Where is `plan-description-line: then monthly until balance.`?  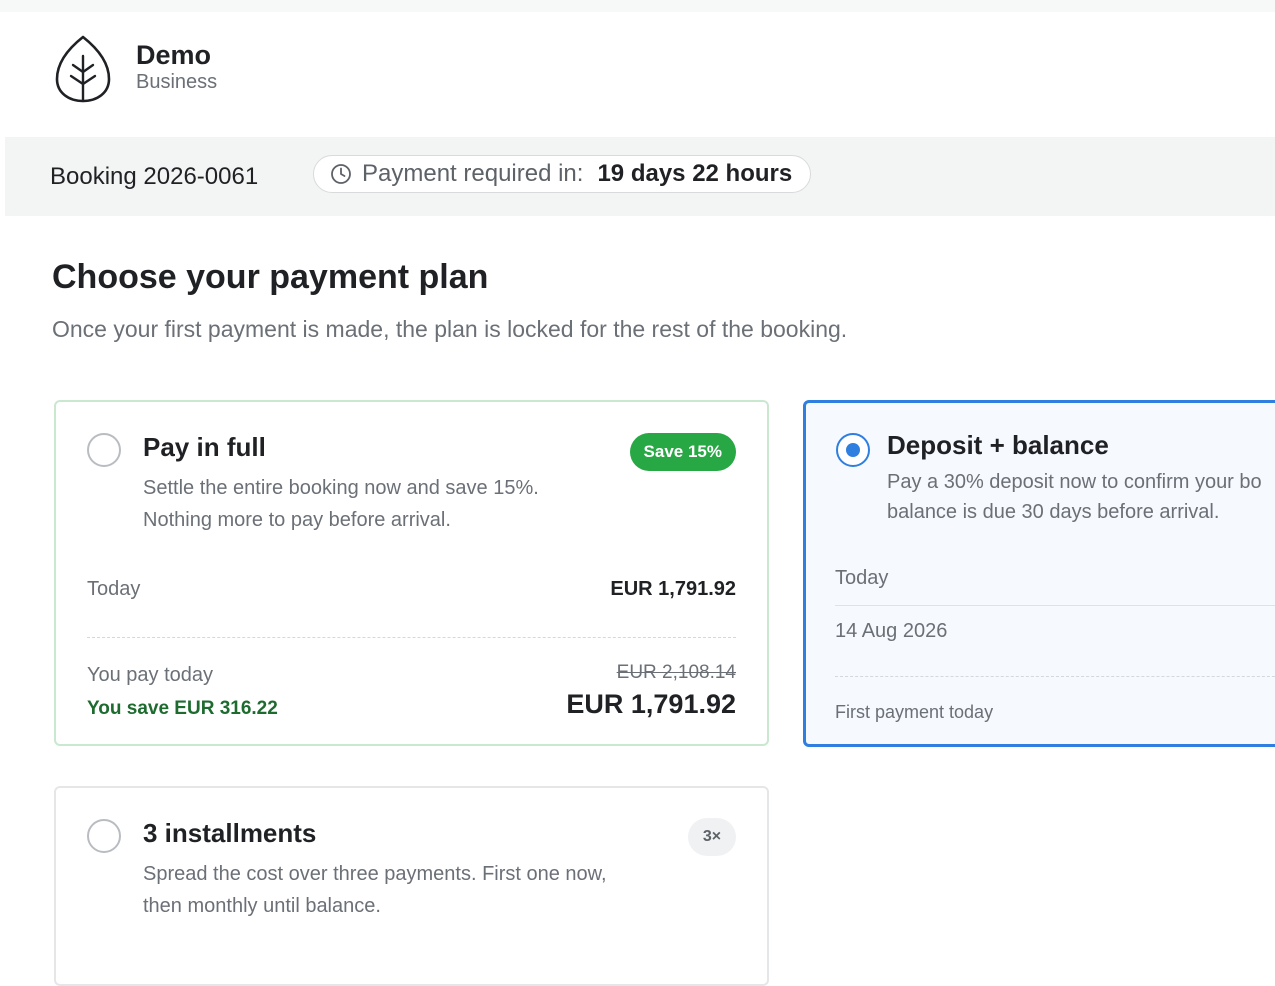
plan-description-line: then monthly until balance. is located at coordinates (262, 906).